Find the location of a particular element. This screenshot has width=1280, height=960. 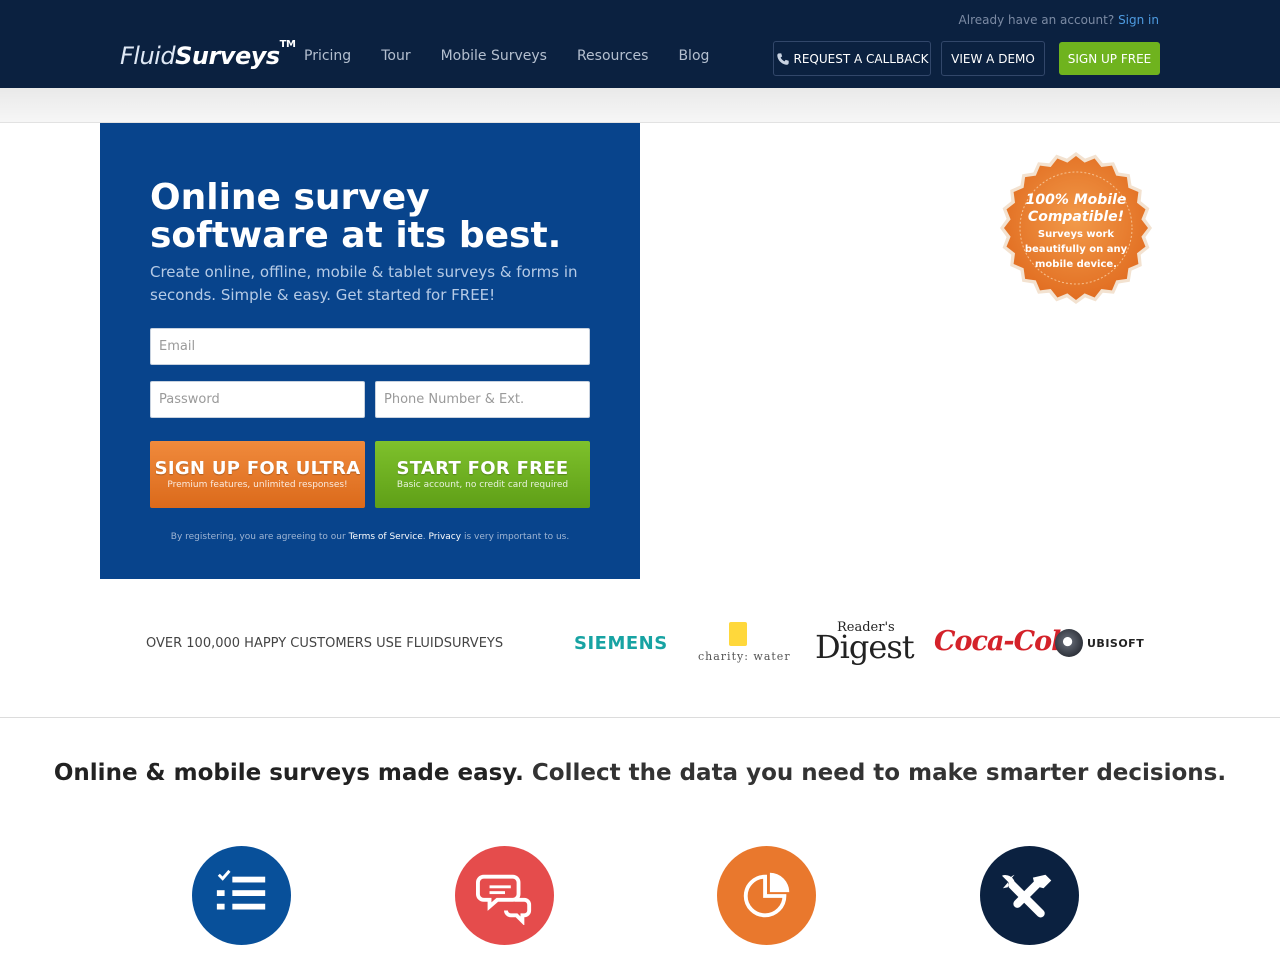

ubisoft-logo: UBISOFT is located at coordinates (1101, 643).